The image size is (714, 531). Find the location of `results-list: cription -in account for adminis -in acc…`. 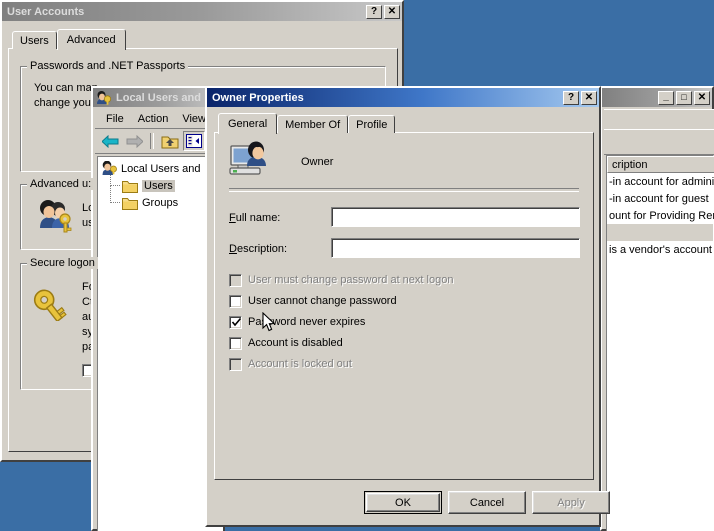

results-list: cription -in account for adminis -in acc… is located at coordinates (660, 343).